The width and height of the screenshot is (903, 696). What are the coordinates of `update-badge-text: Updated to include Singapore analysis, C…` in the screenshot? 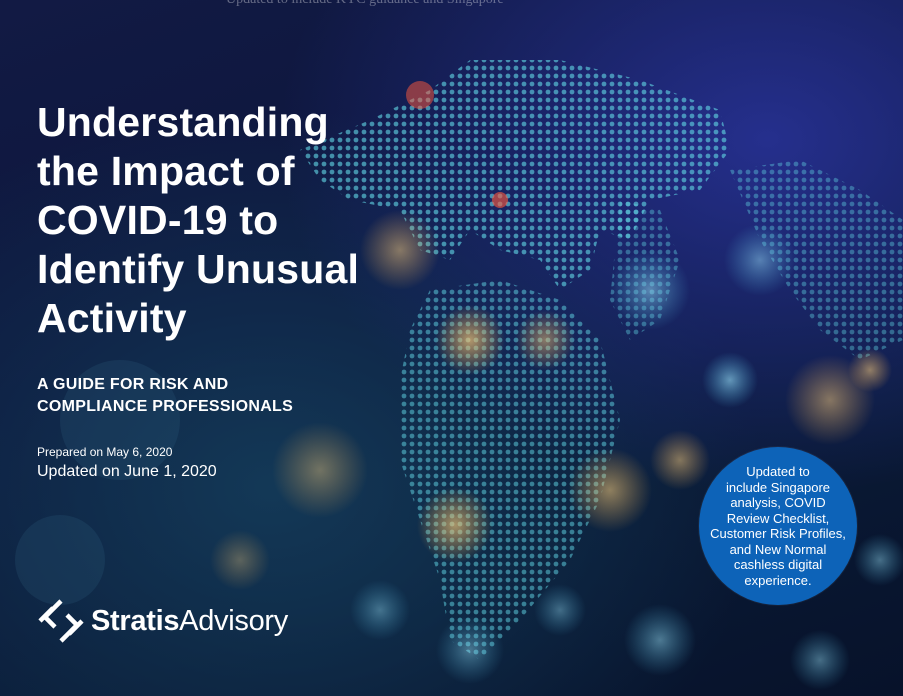 It's located at (778, 526).